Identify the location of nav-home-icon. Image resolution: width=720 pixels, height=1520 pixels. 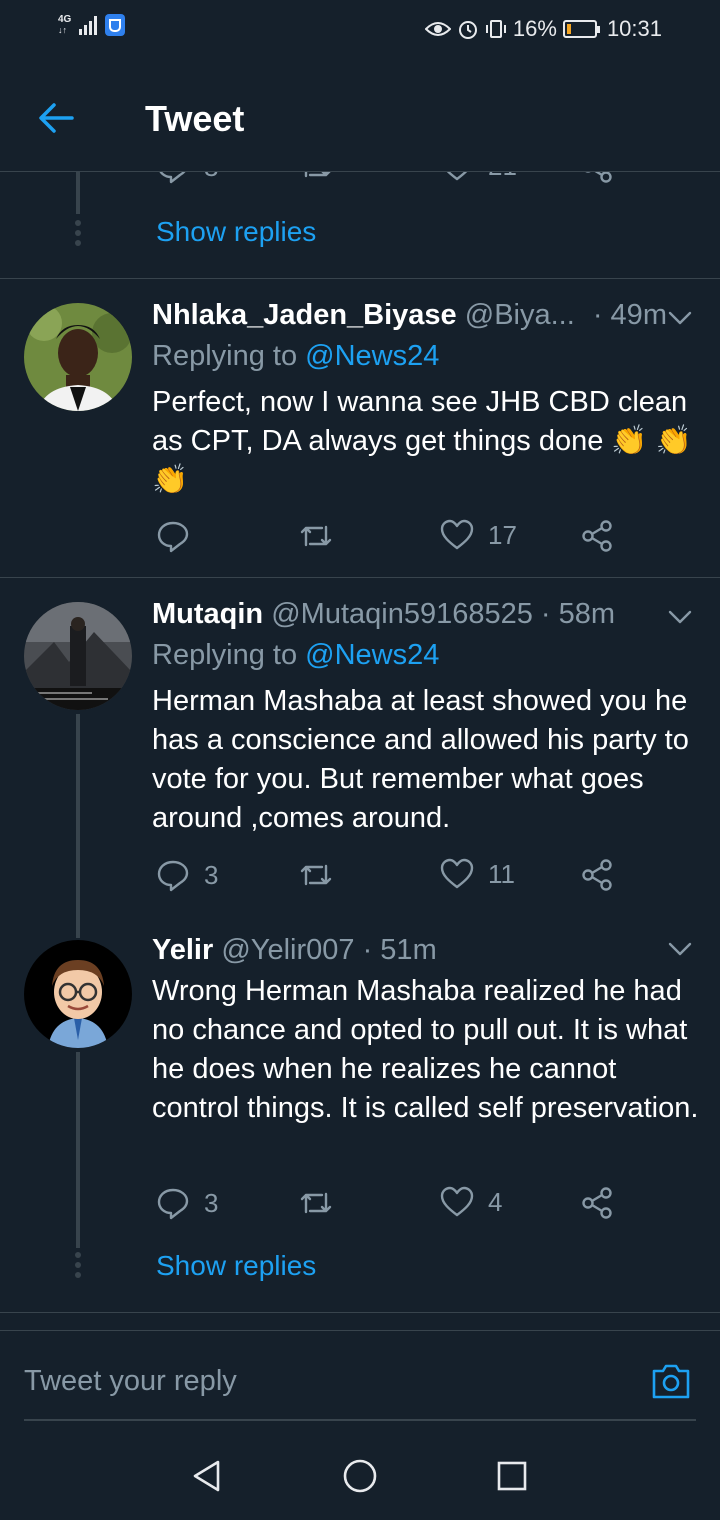
(360, 1476).